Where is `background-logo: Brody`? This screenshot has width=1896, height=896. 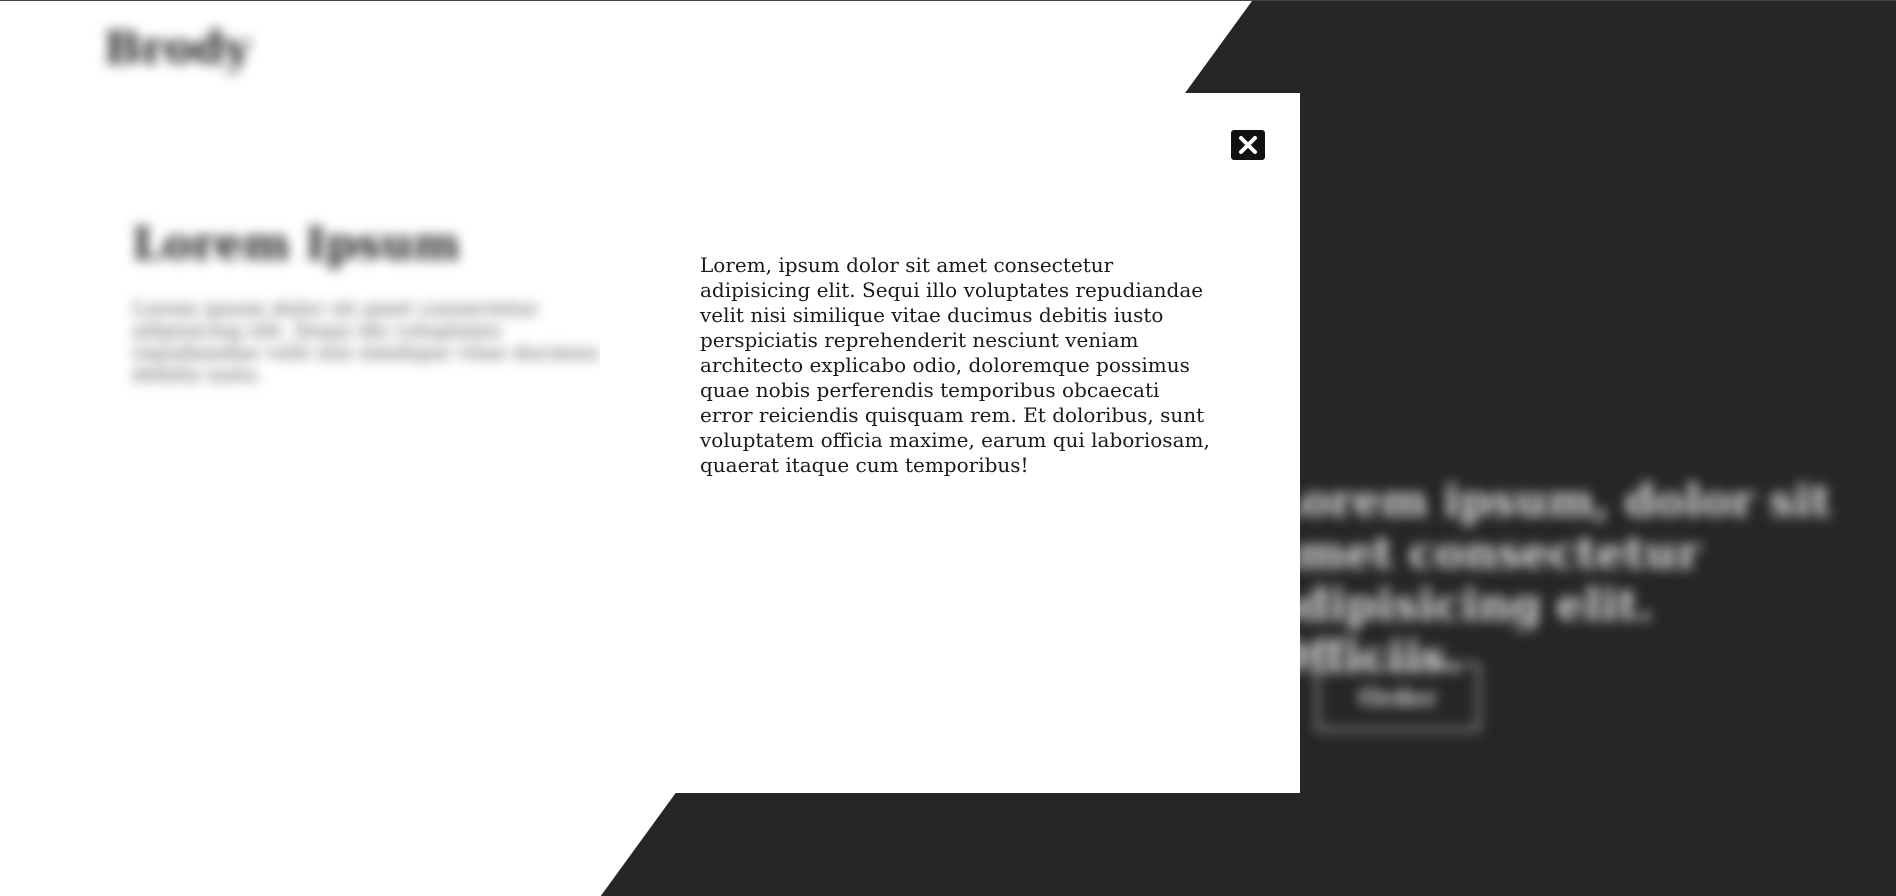
background-logo: Brody is located at coordinates (177, 48).